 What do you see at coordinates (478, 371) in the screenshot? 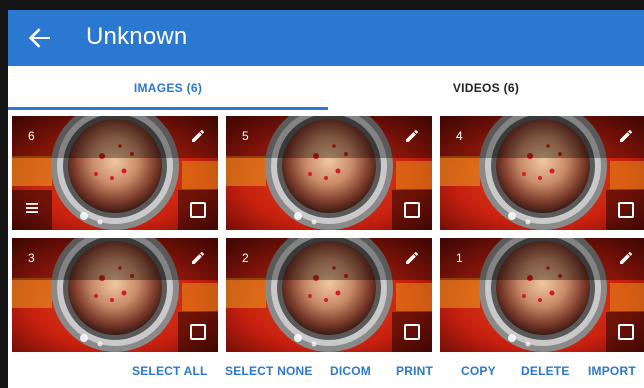
I see `copy-button: COPY` at bounding box center [478, 371].